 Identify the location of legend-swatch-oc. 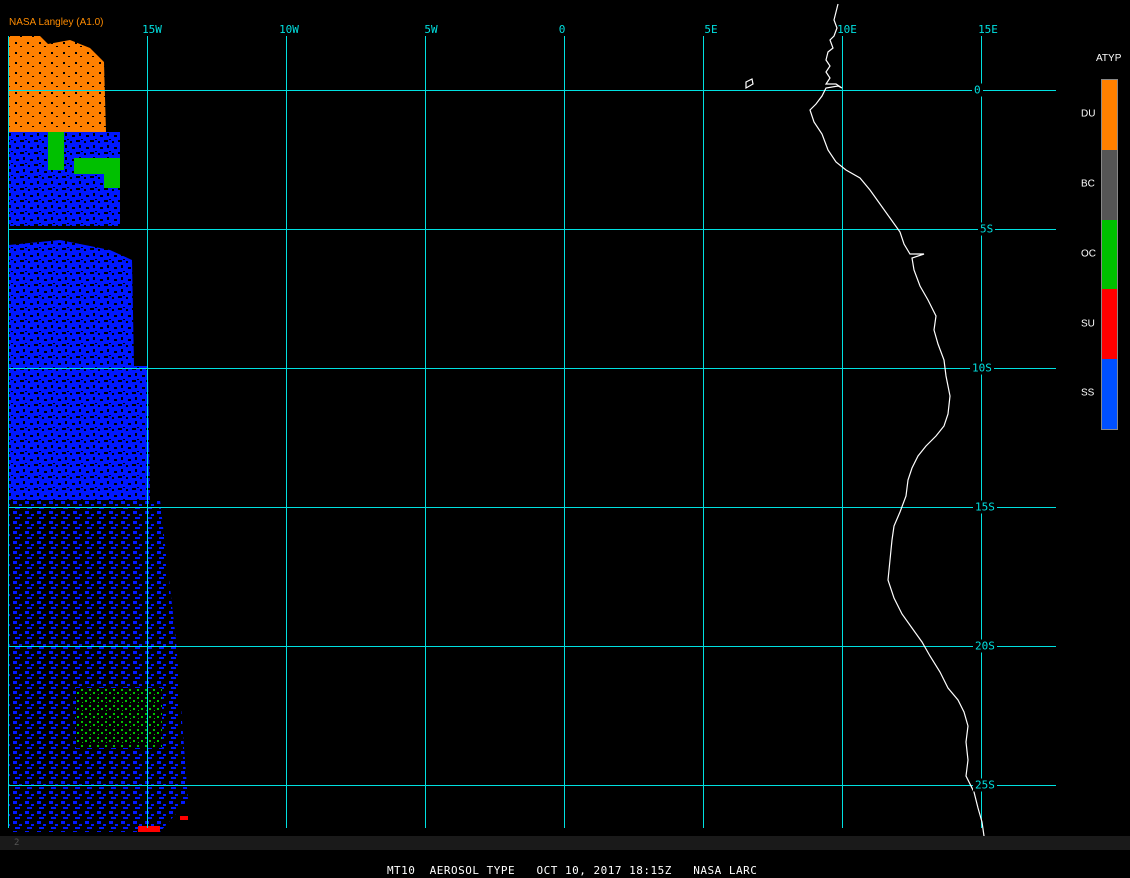
(1109, 254).